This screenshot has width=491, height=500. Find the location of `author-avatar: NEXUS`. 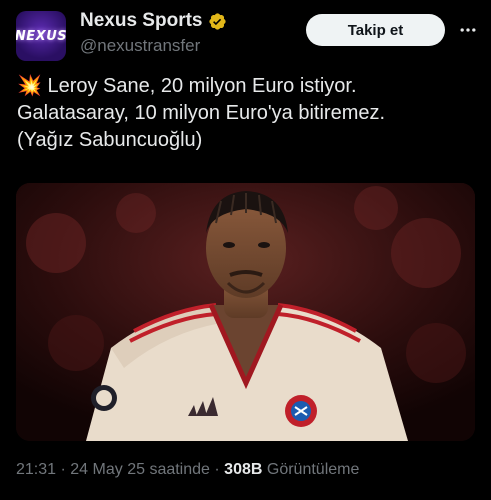

author-avatar: NEXUS is located at coordinates (41, 36).